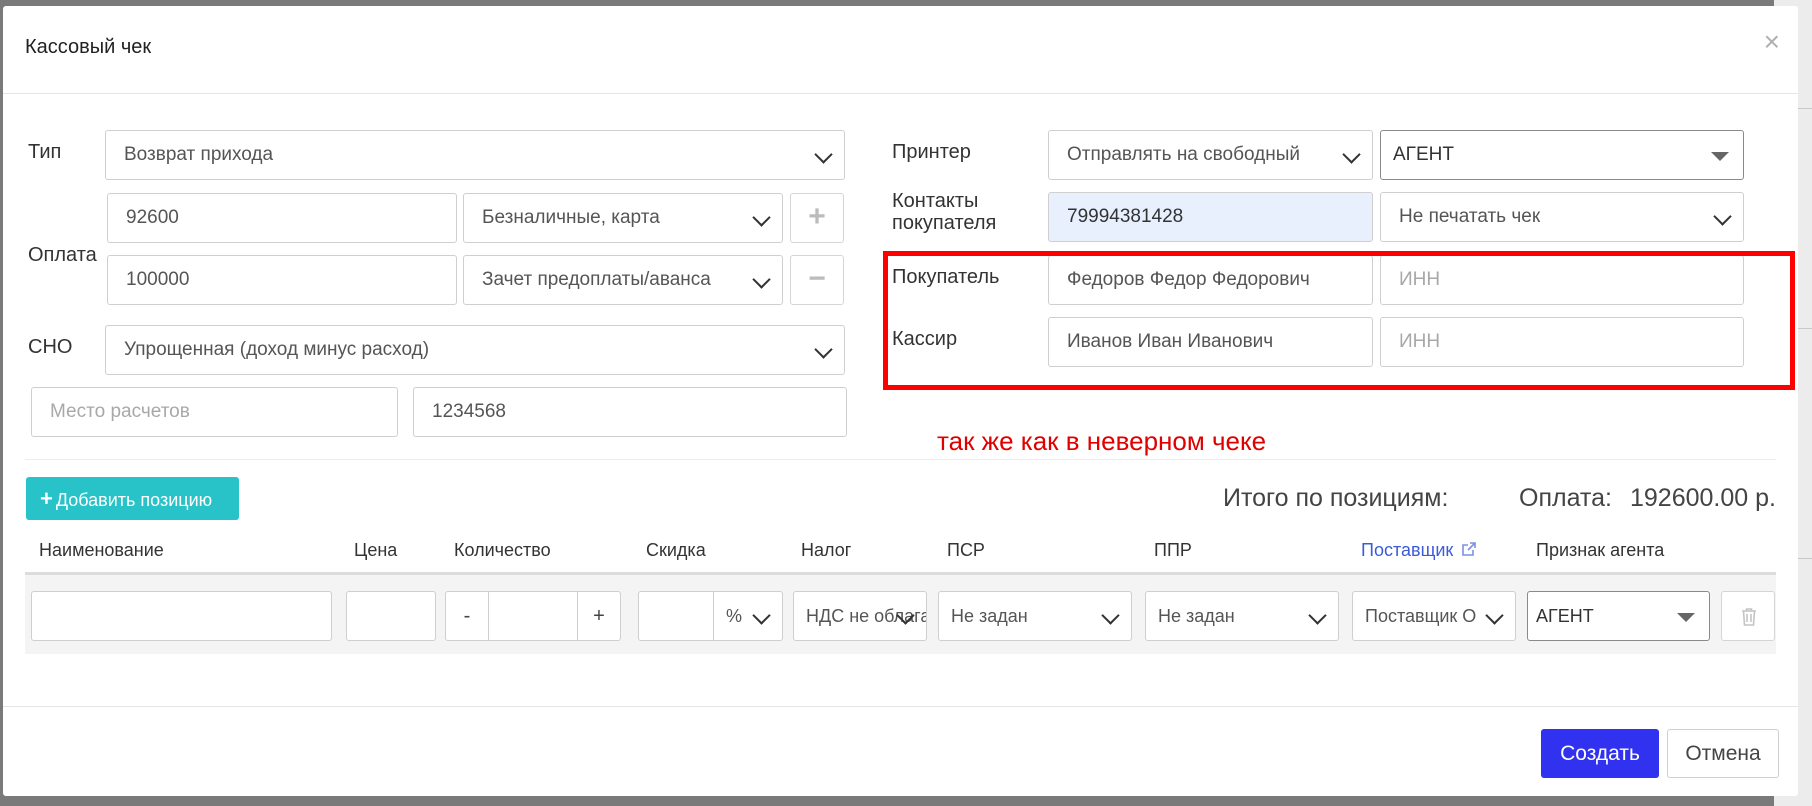  I want to click on col-supplier-link: Поставщик, so click(1419, 550).